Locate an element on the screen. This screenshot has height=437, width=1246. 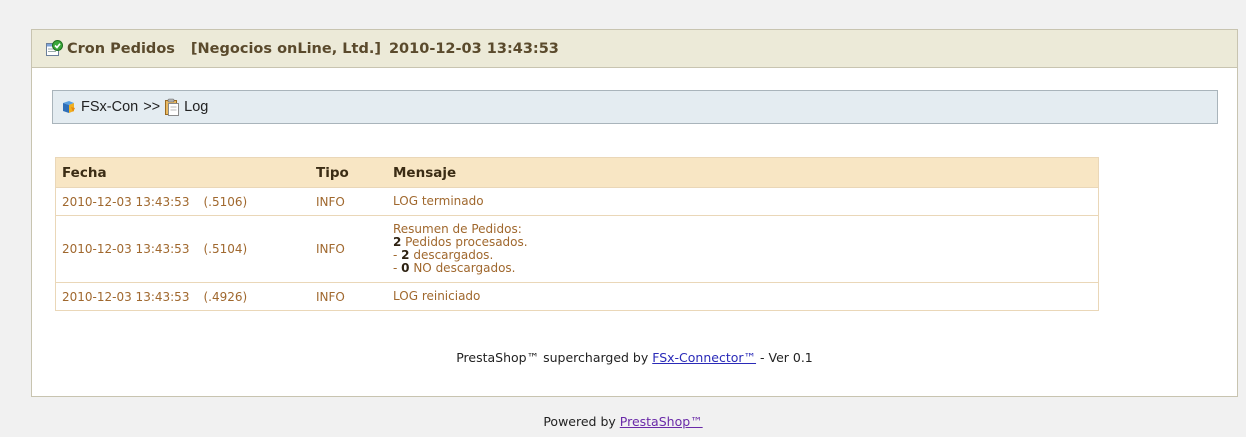
log-seq: (.4926) is located at coordinates (225, 296).